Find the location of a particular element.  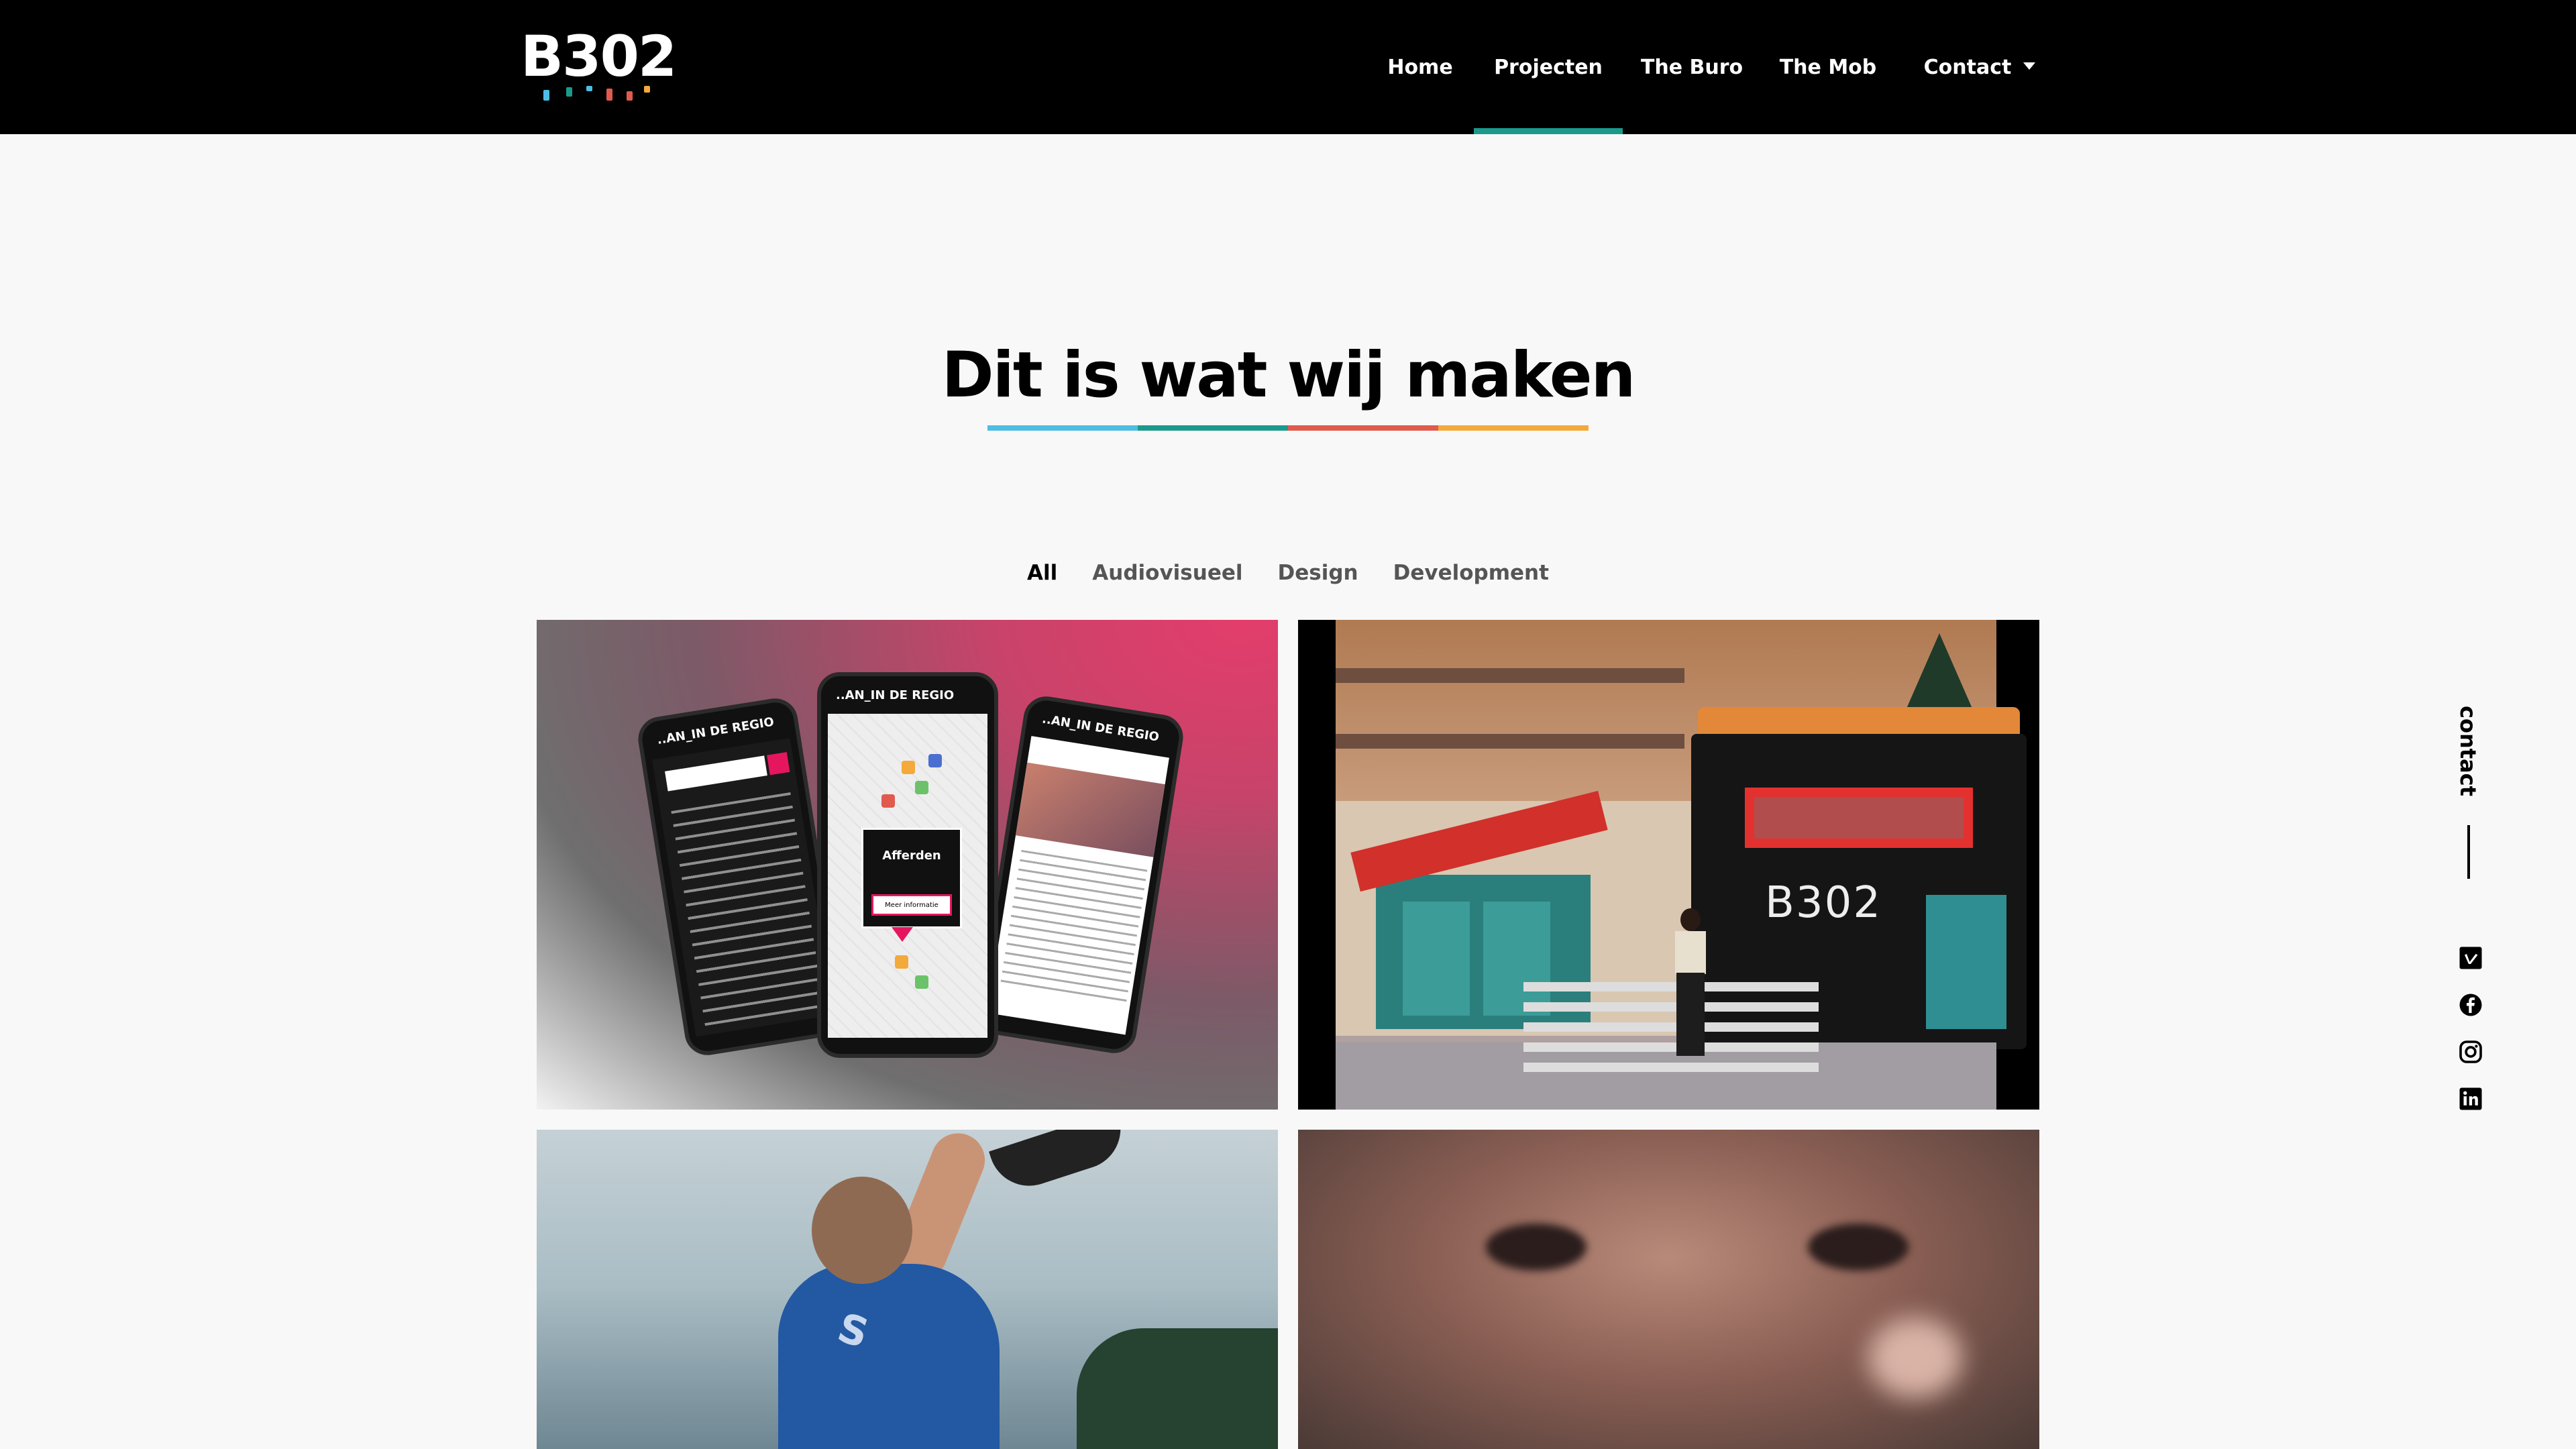

phone-screen: Afferden Meer informatie is located at coordinates (907, 876).